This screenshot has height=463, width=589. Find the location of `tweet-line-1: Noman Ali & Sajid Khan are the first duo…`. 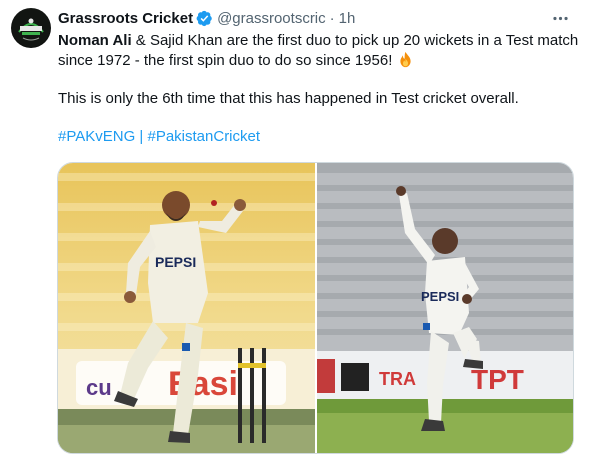

tweet-line-1: Noman Ali & Sajid Khan are the first duo… is located at coordinates (319, 51).